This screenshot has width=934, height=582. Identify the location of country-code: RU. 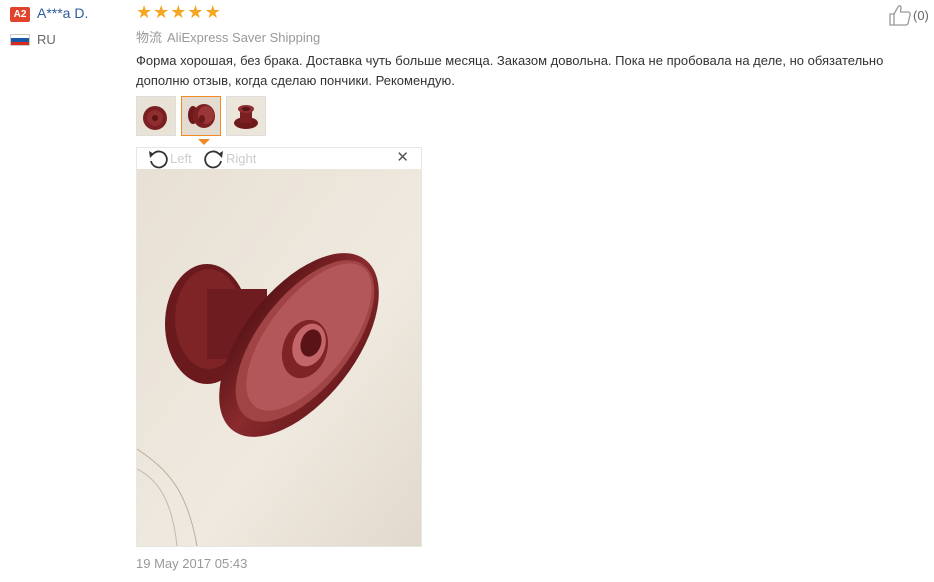
(46, 39).